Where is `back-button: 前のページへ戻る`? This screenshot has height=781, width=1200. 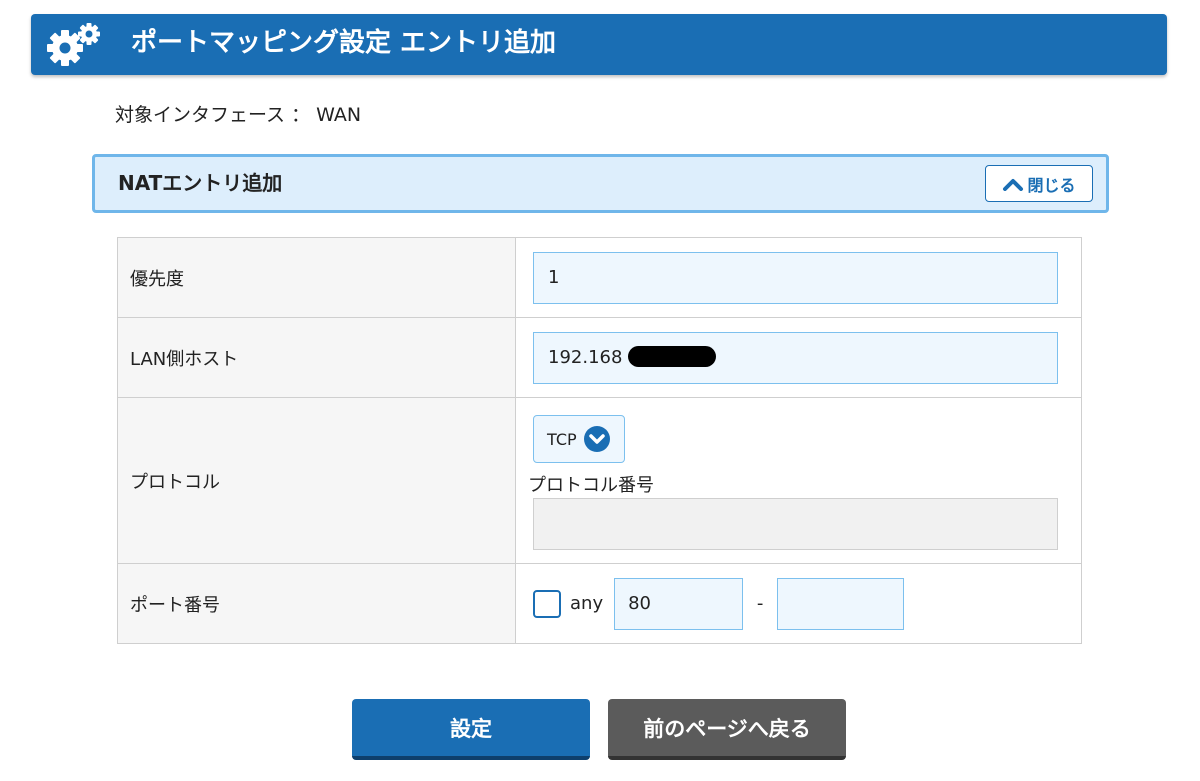
back-button: 前のページへ戻る is located at coordinates (727, 729).